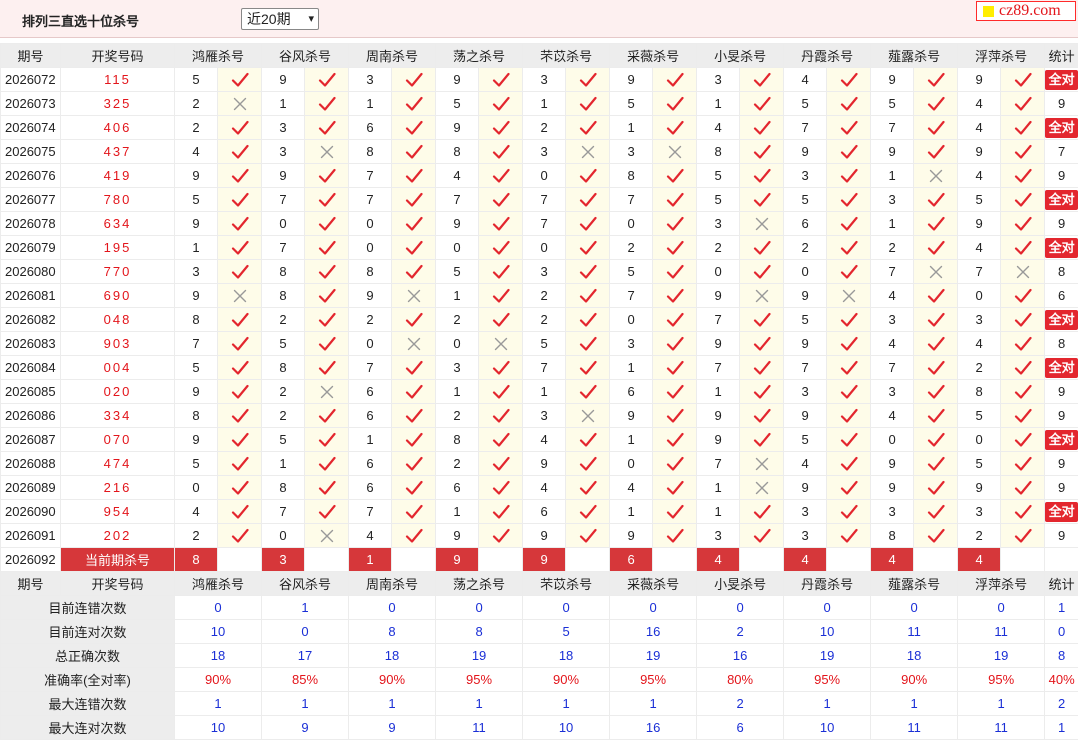  What do you see at coordinates (31, 560) in the screenshot?
I see `current-issue: 2026092` at bounding box center [31, 560].